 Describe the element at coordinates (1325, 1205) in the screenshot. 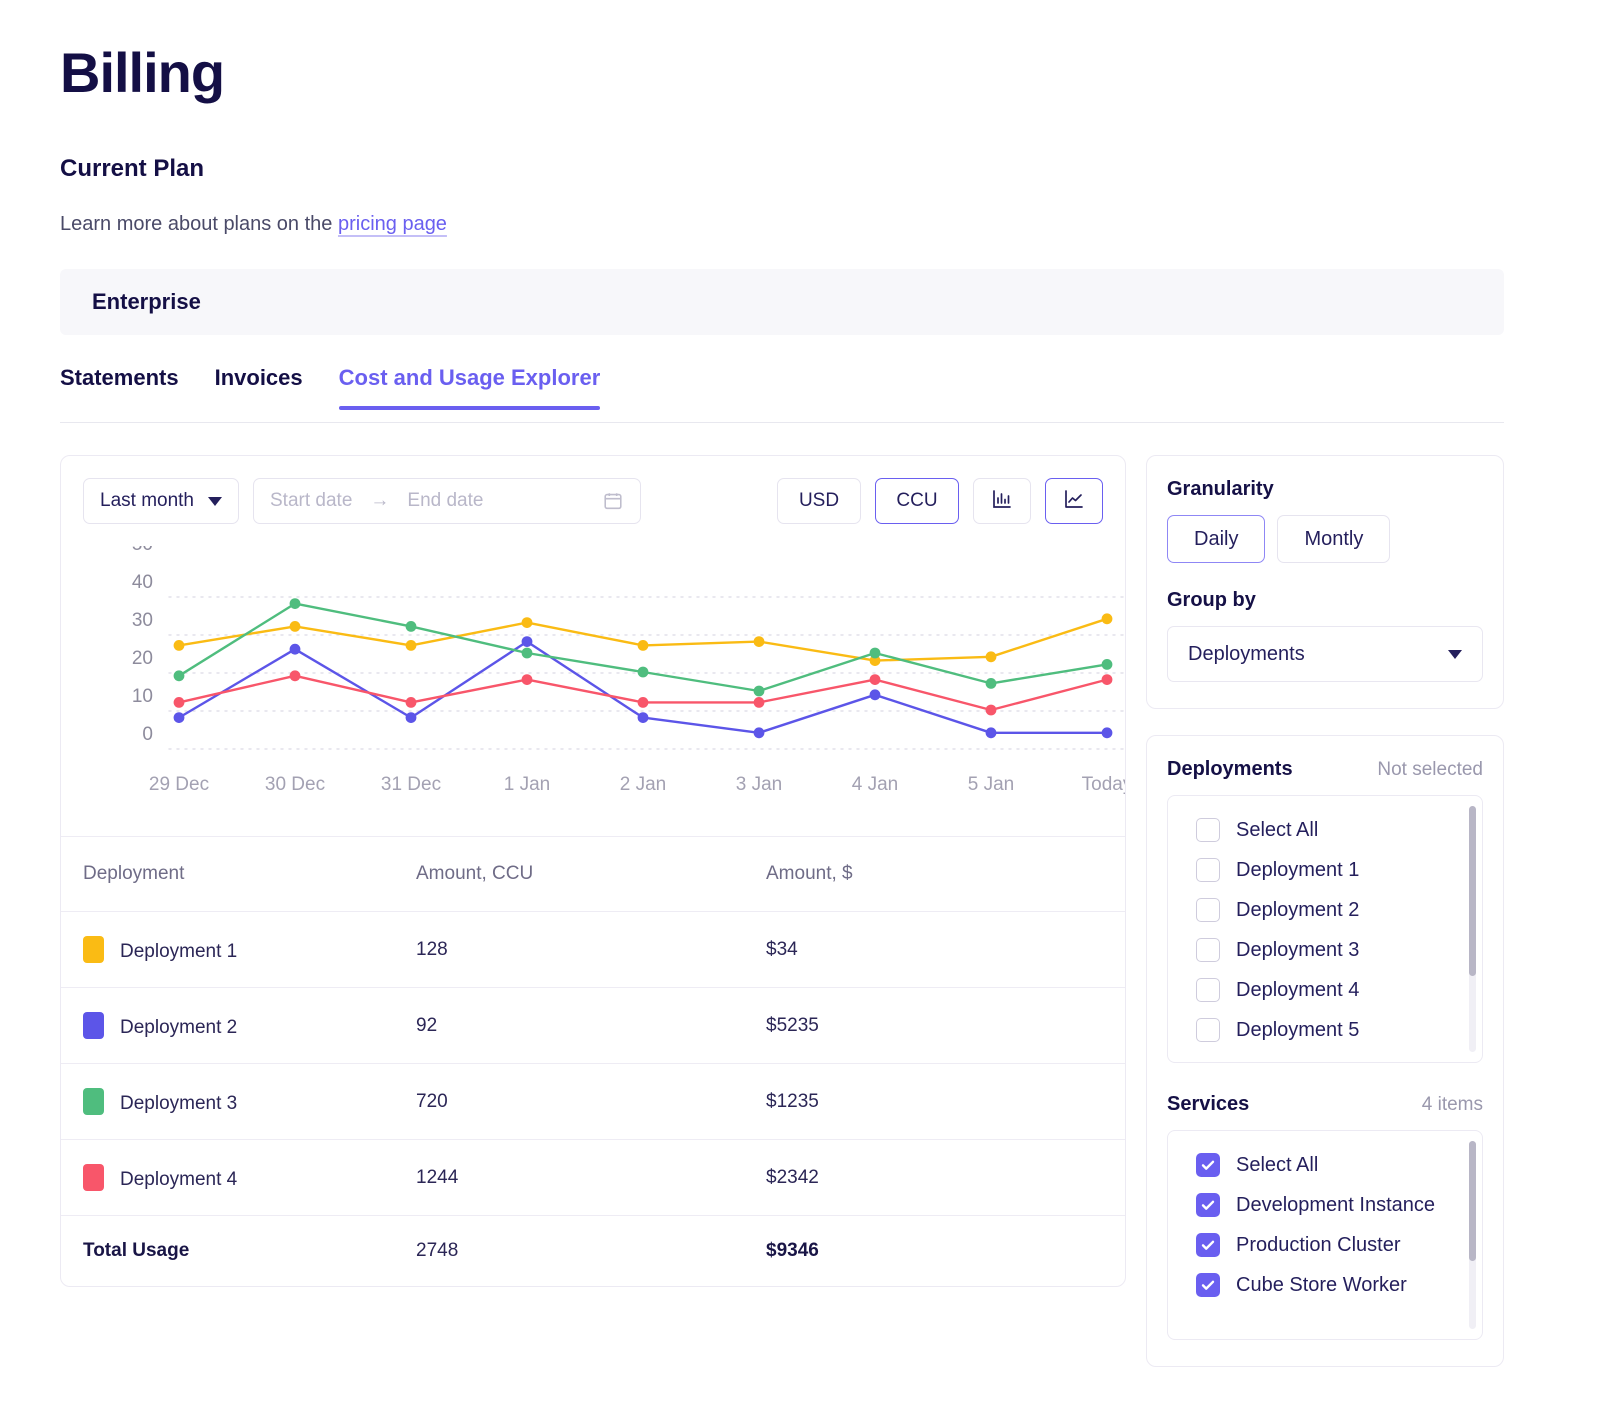

I see `service-option: Development Instance` at that location.